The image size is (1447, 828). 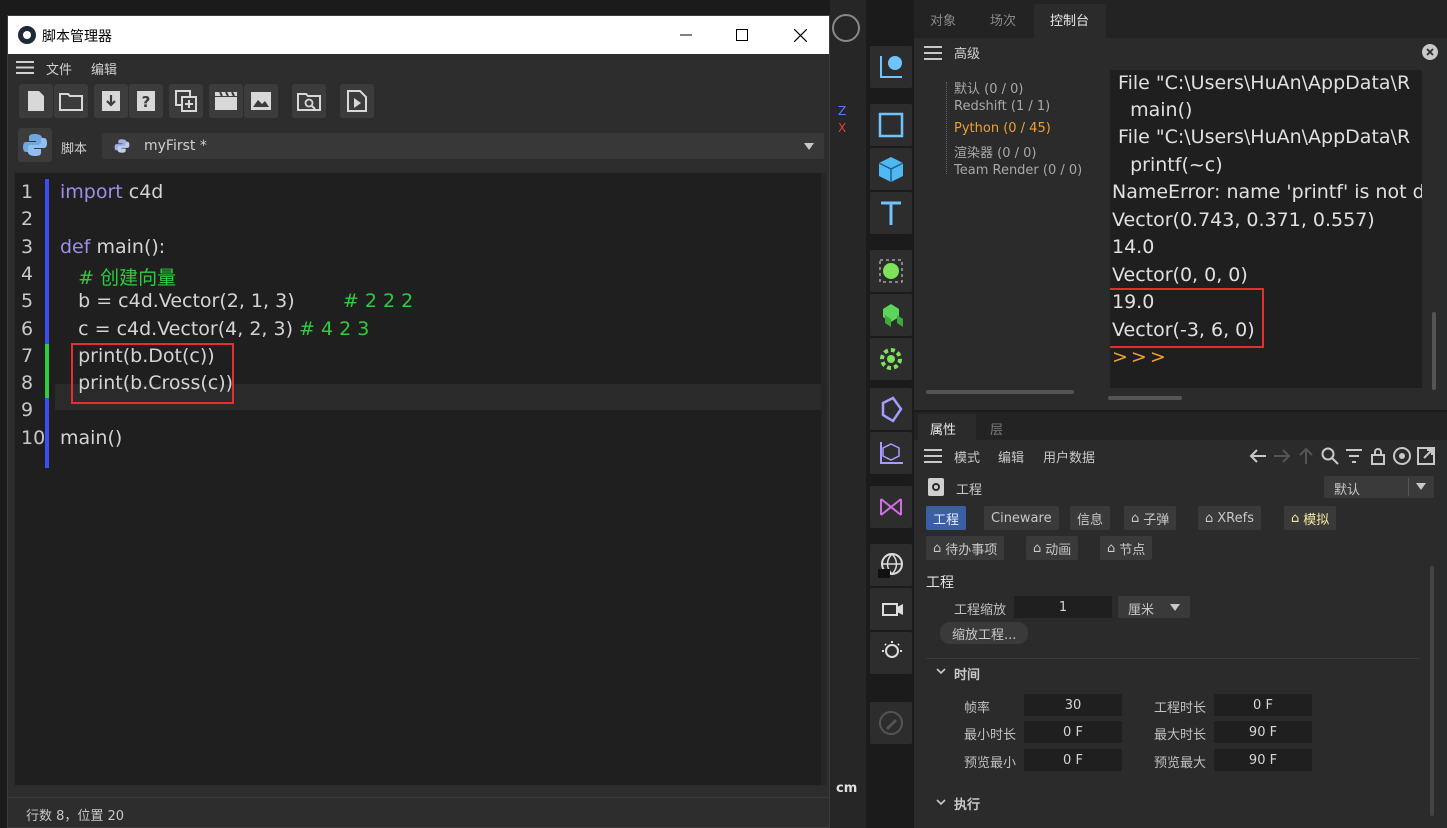 I want to click on light-icon, so click(x=891, y=653).